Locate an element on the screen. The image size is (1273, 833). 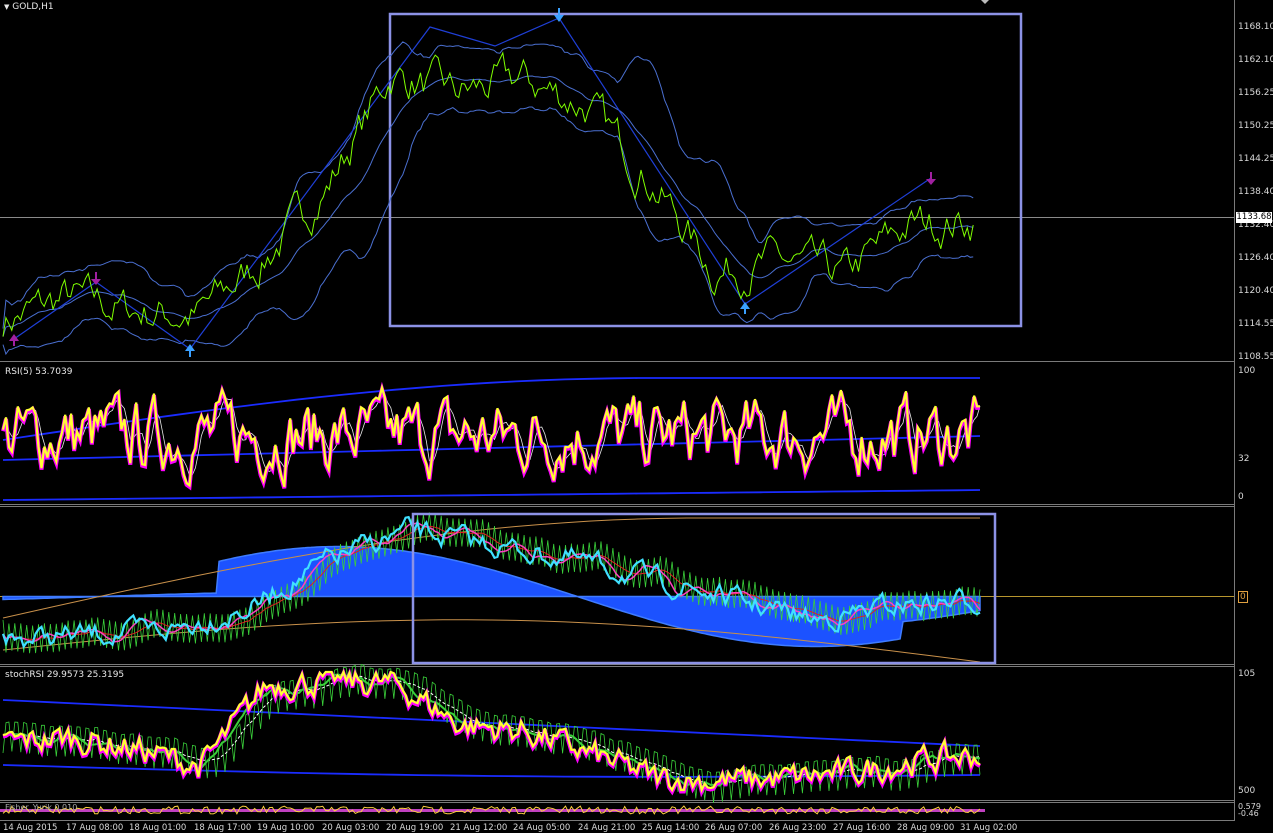
price-axis-tick: 1138.40 is located at coordinates (1255, 192).